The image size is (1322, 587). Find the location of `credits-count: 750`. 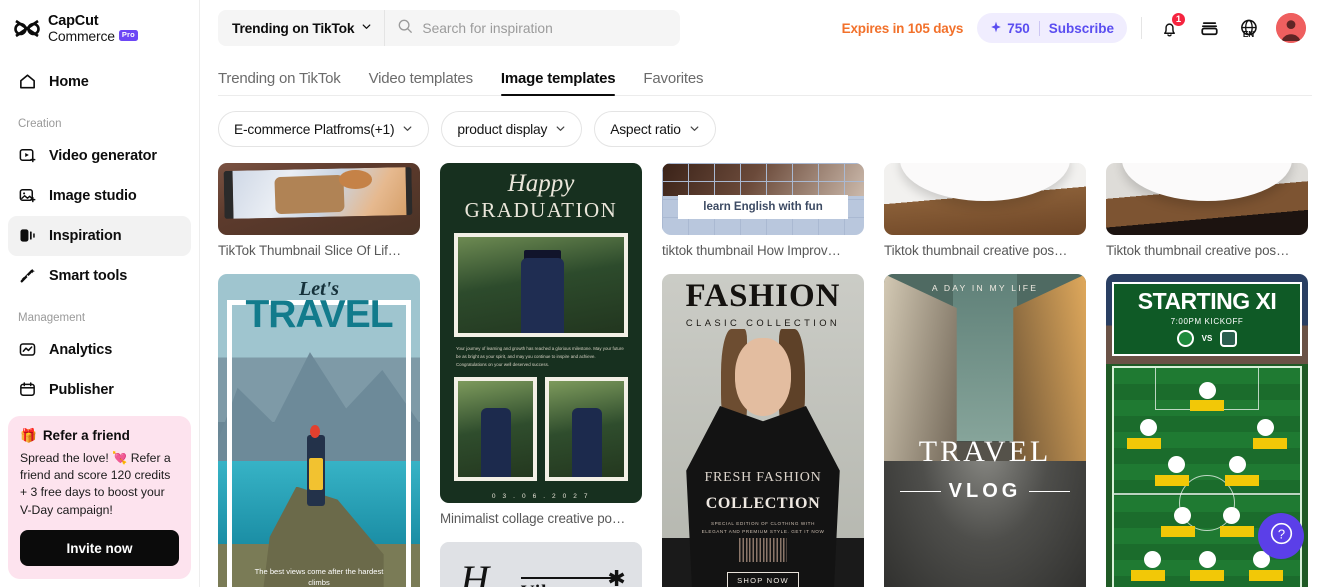

credits-count: 750 is located at coordinates (1018, 28).